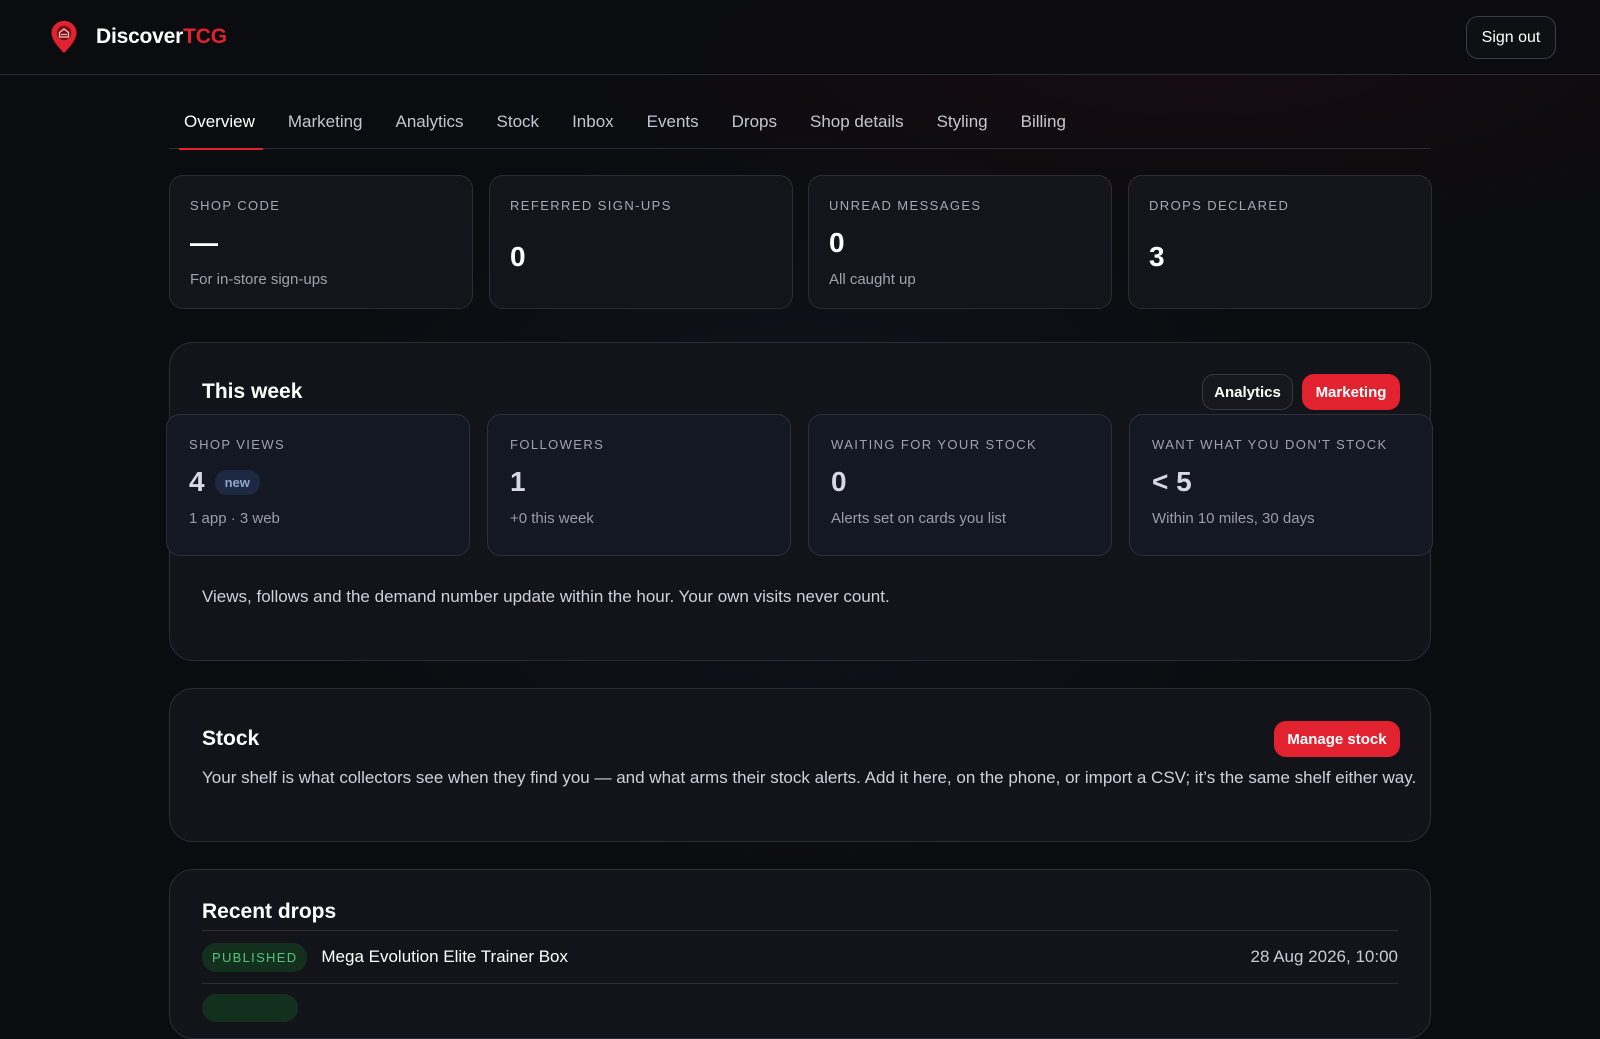 This screenshot has width=1600, height=1039. What do you see at coordinates (919, 518) in the screenshot?
I see `metric-sub: Alerts set on cards you list` at bounding box center [919, 518].